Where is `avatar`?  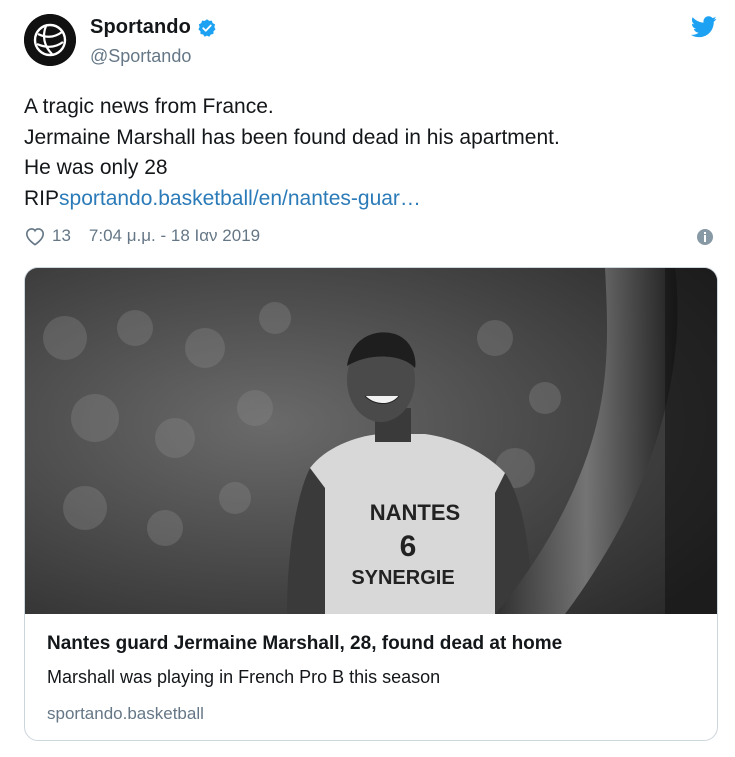 avatar is located at coordinates (50, 40).